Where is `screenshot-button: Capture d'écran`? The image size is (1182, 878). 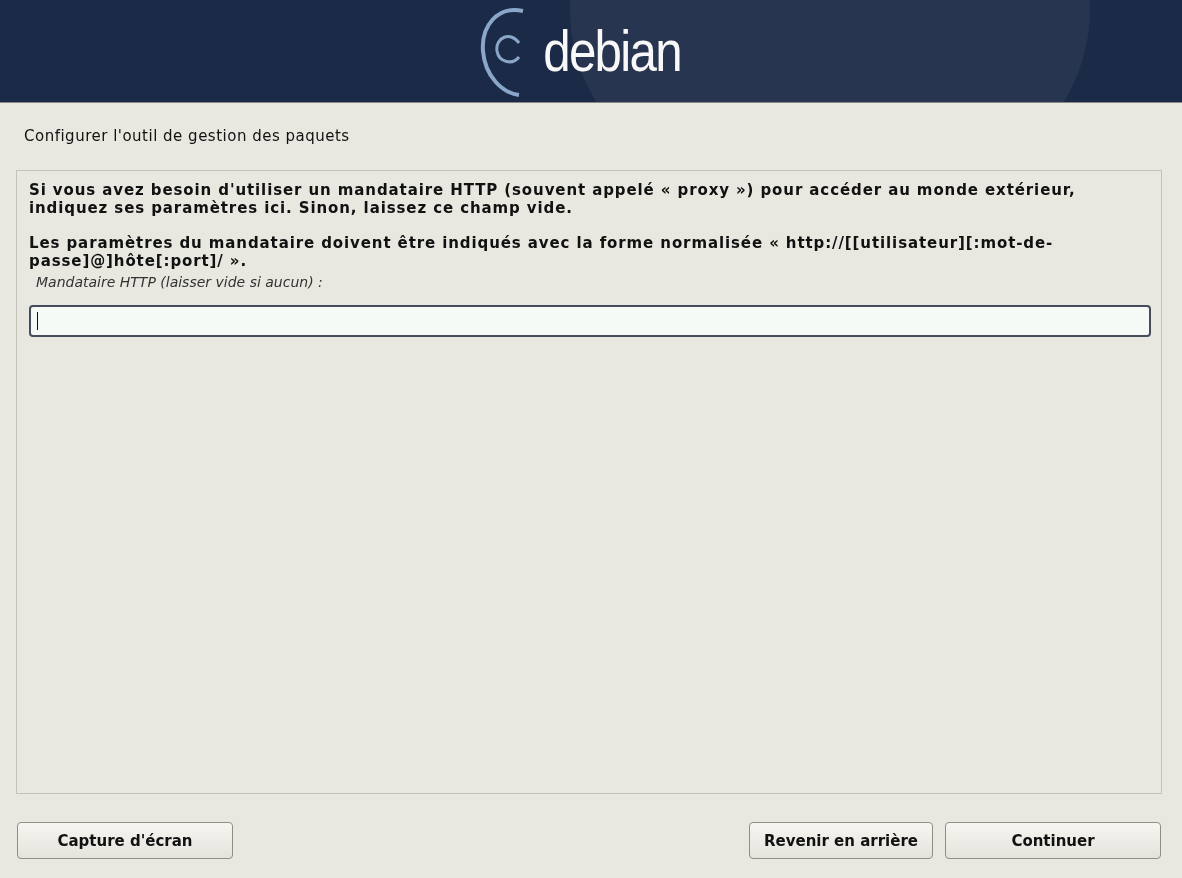
screenshot-button: Capture d'écran is located at coordinates (125, 840).